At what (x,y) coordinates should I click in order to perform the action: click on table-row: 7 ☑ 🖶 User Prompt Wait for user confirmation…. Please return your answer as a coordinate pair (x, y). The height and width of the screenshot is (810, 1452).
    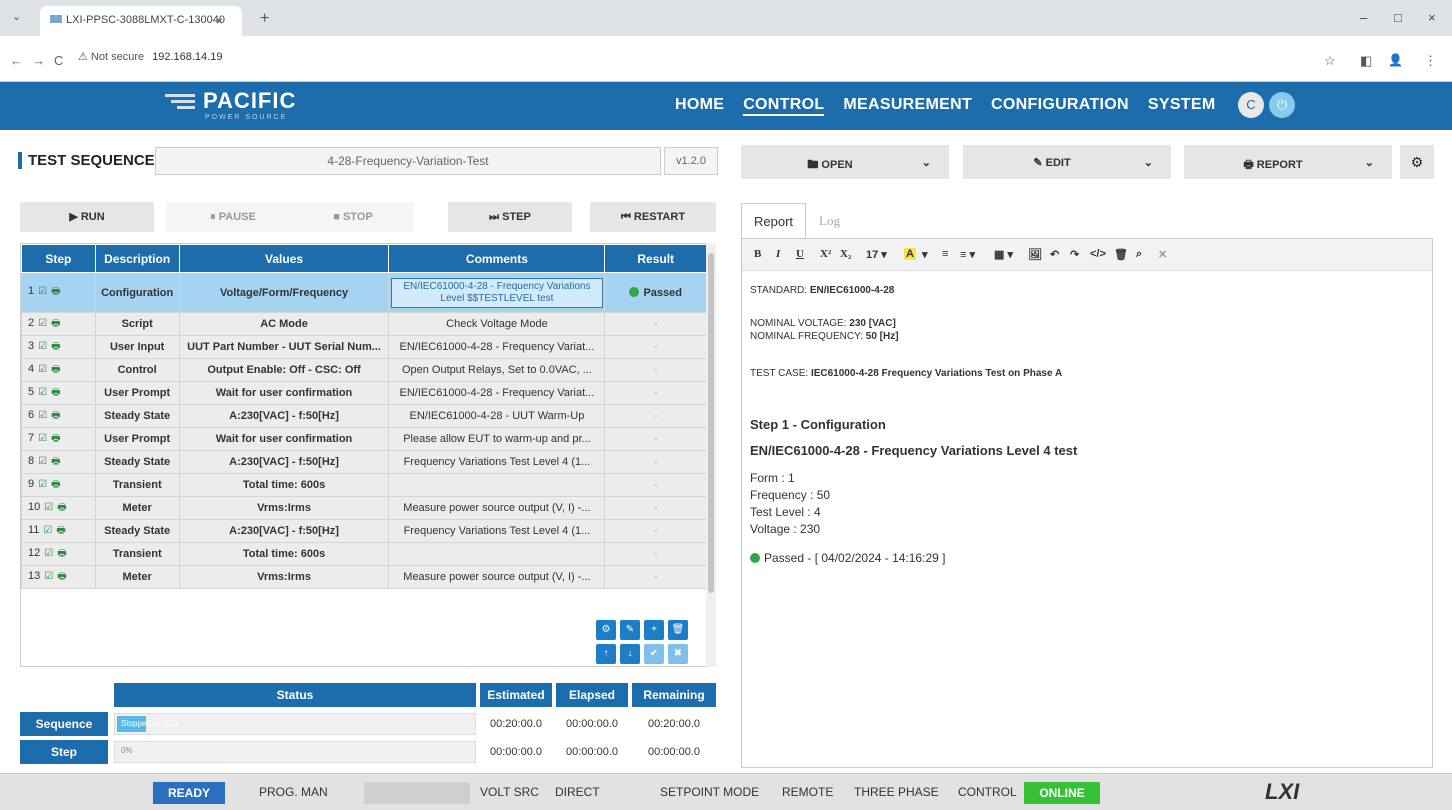
    Looking at the image, I should click on (364, 439).